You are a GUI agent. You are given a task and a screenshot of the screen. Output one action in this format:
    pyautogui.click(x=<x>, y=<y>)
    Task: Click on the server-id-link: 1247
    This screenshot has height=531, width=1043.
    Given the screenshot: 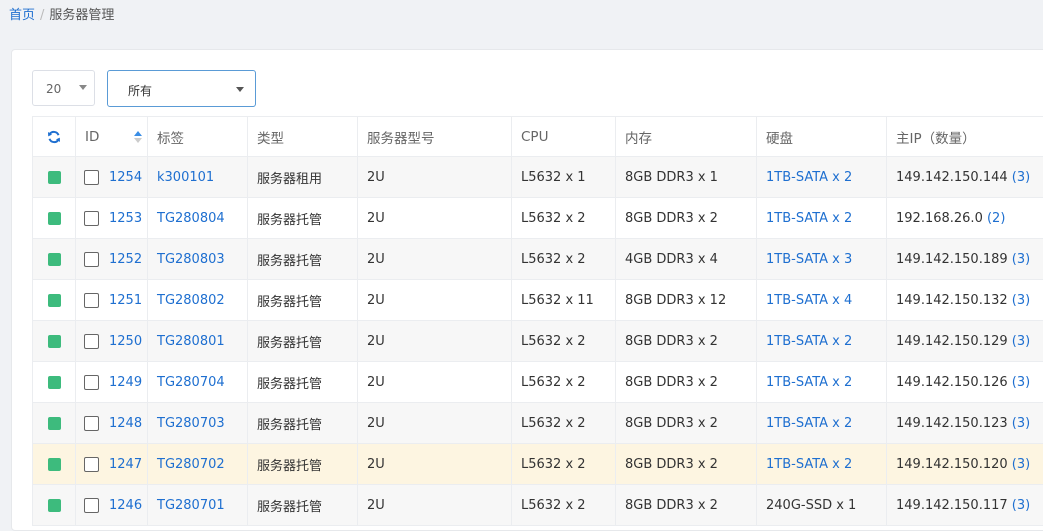 What is the action you would take?
    pyautogui.click(x=125, y=464)
    